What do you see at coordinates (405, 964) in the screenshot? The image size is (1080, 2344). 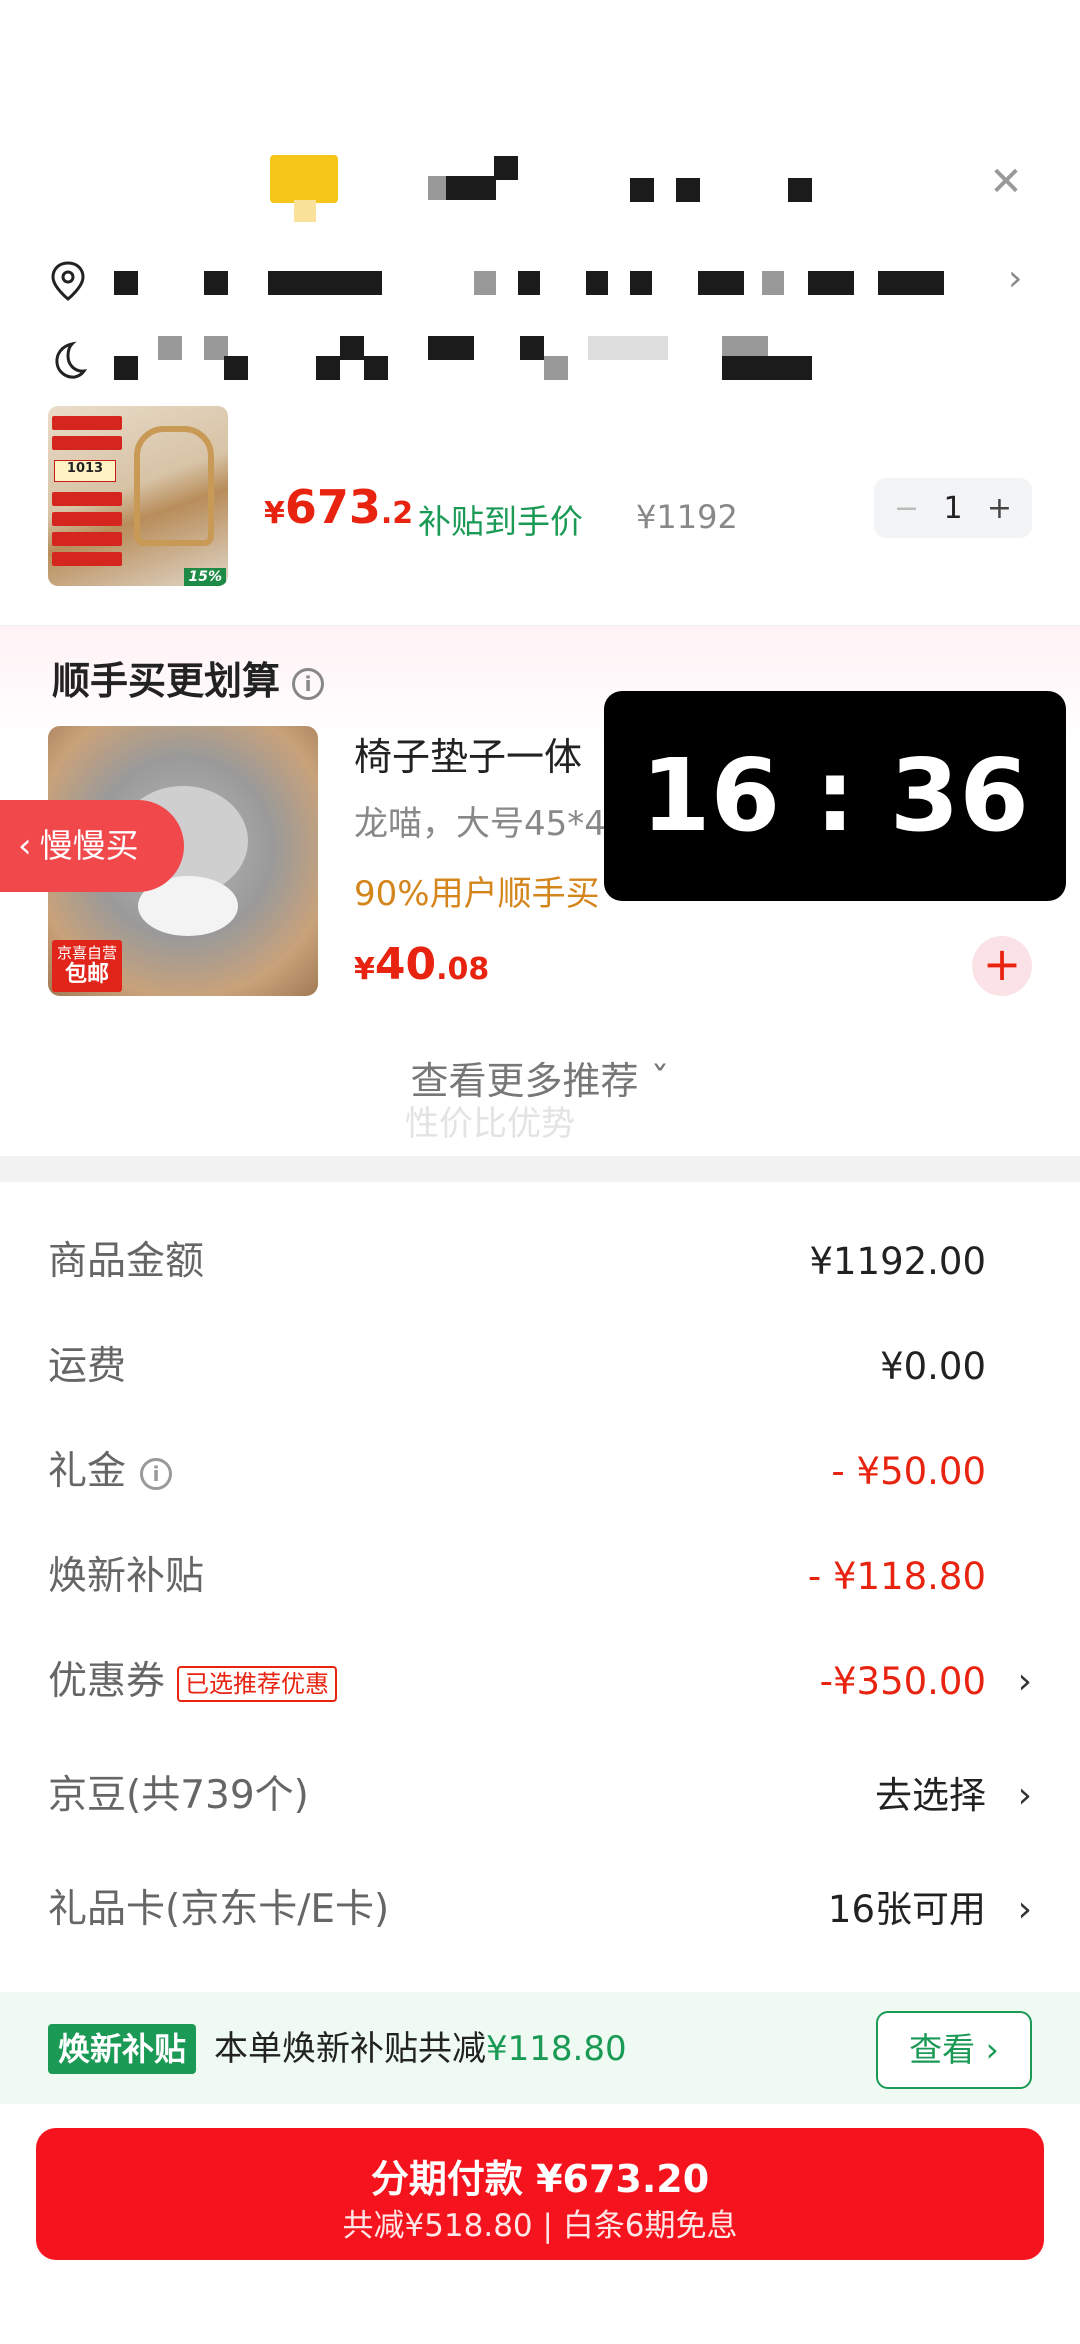 I see `price-integer: 40` at bounding box center [405, 964].